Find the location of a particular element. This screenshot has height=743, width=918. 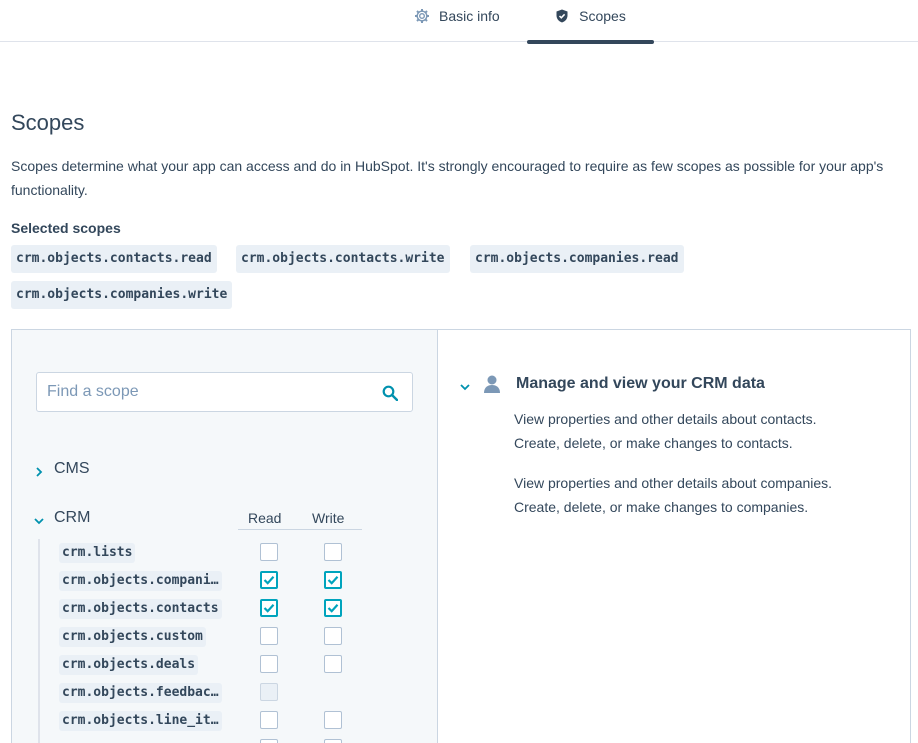

tab-bar: Basic info Scopes is located at coordinates (459, 22).